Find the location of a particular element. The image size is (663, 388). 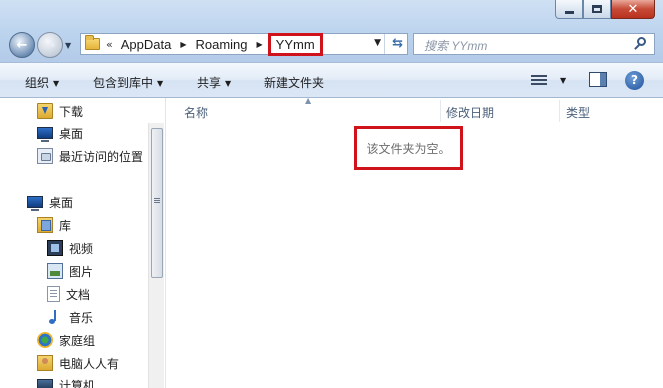

nav-scrollbar is located at coordinates (156, 255).